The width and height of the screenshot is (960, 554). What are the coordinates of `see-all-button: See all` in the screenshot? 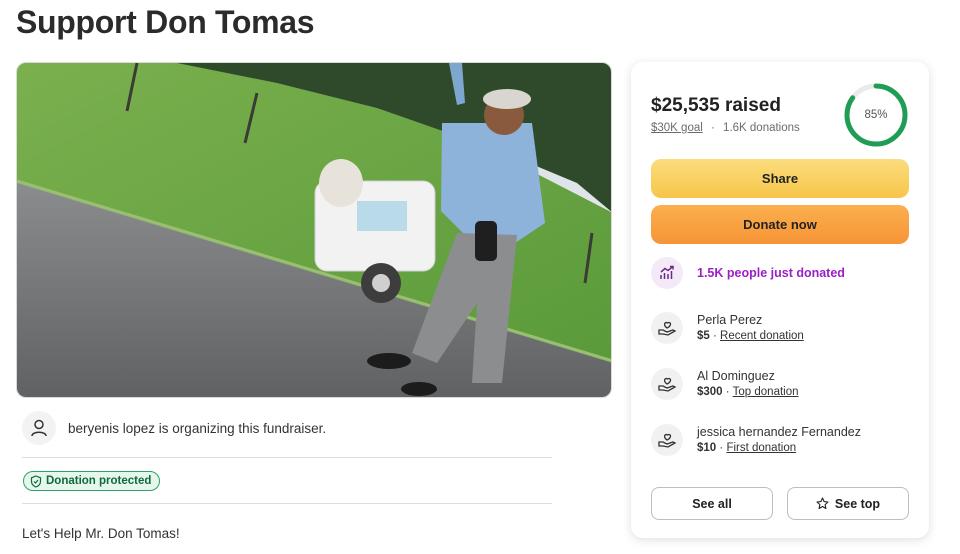 It's located at (712, 503).